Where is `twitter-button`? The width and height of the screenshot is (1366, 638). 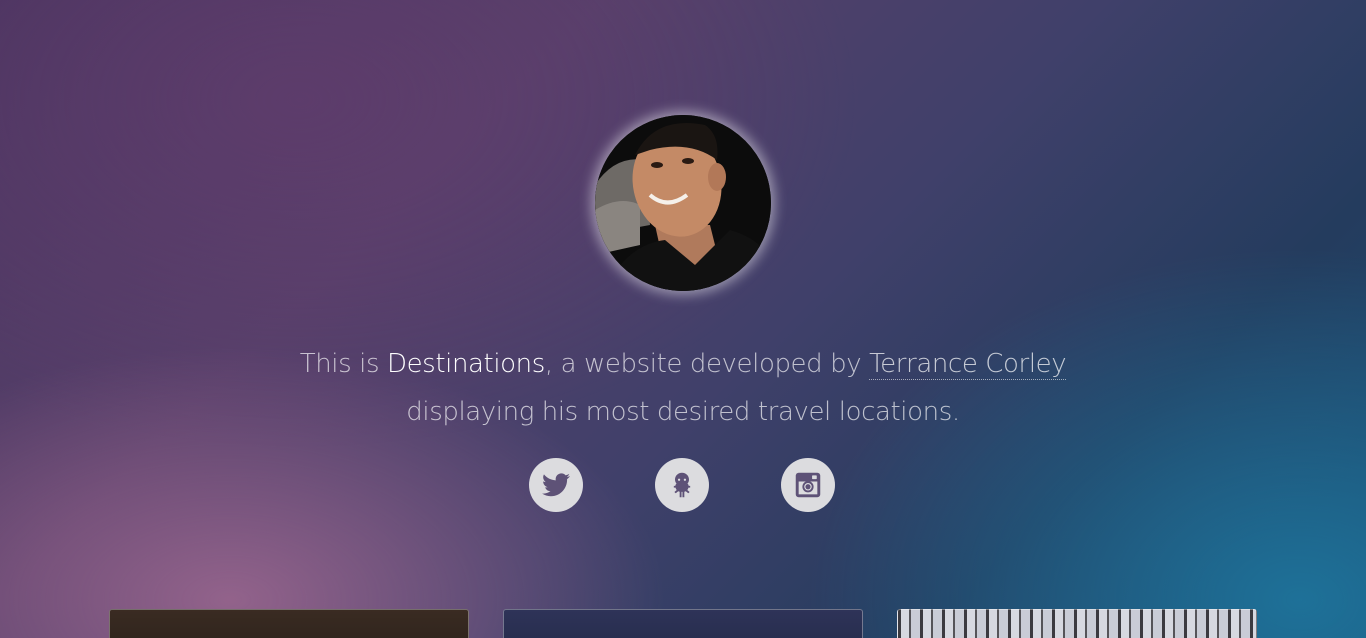 twitter-button is located at coordinates (556, 485).